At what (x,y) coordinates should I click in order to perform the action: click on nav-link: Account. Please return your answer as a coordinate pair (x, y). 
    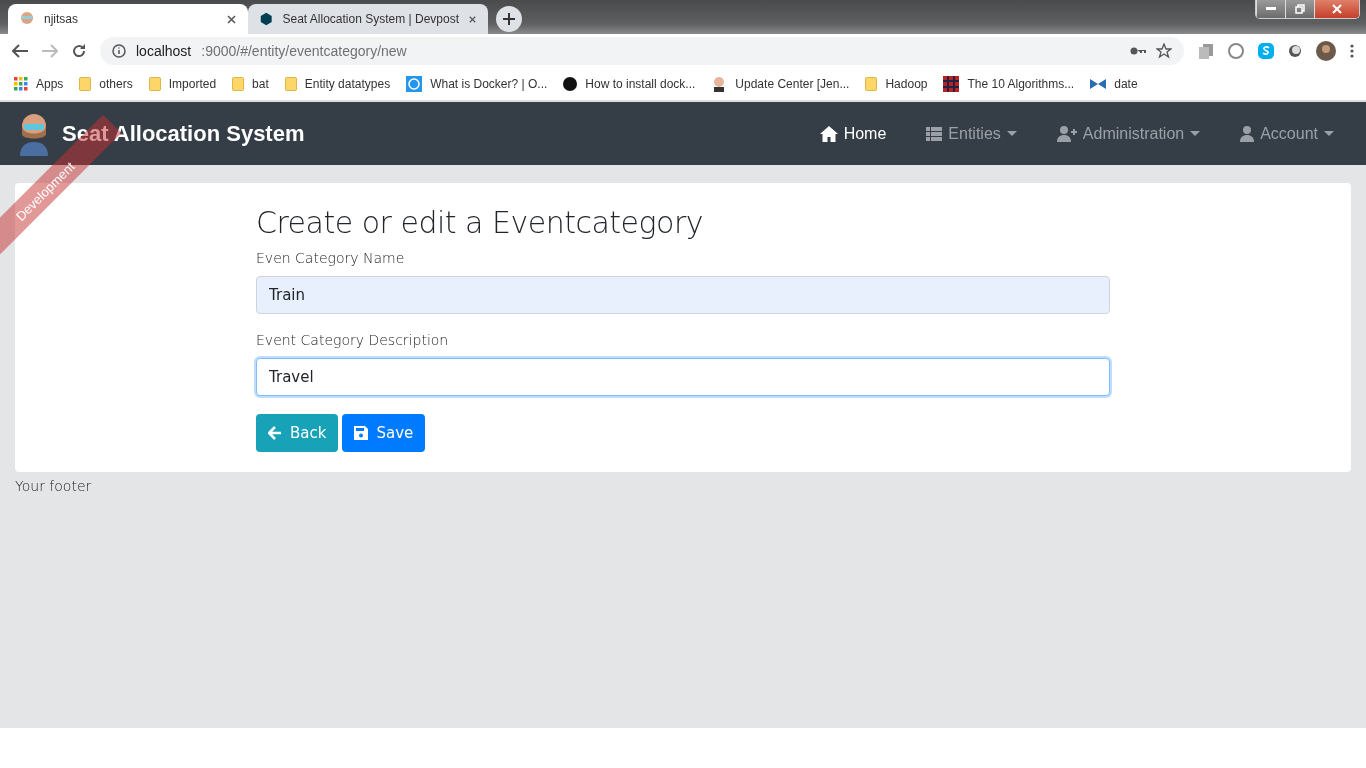
    Looking at the image, I should click on (1287, 133).